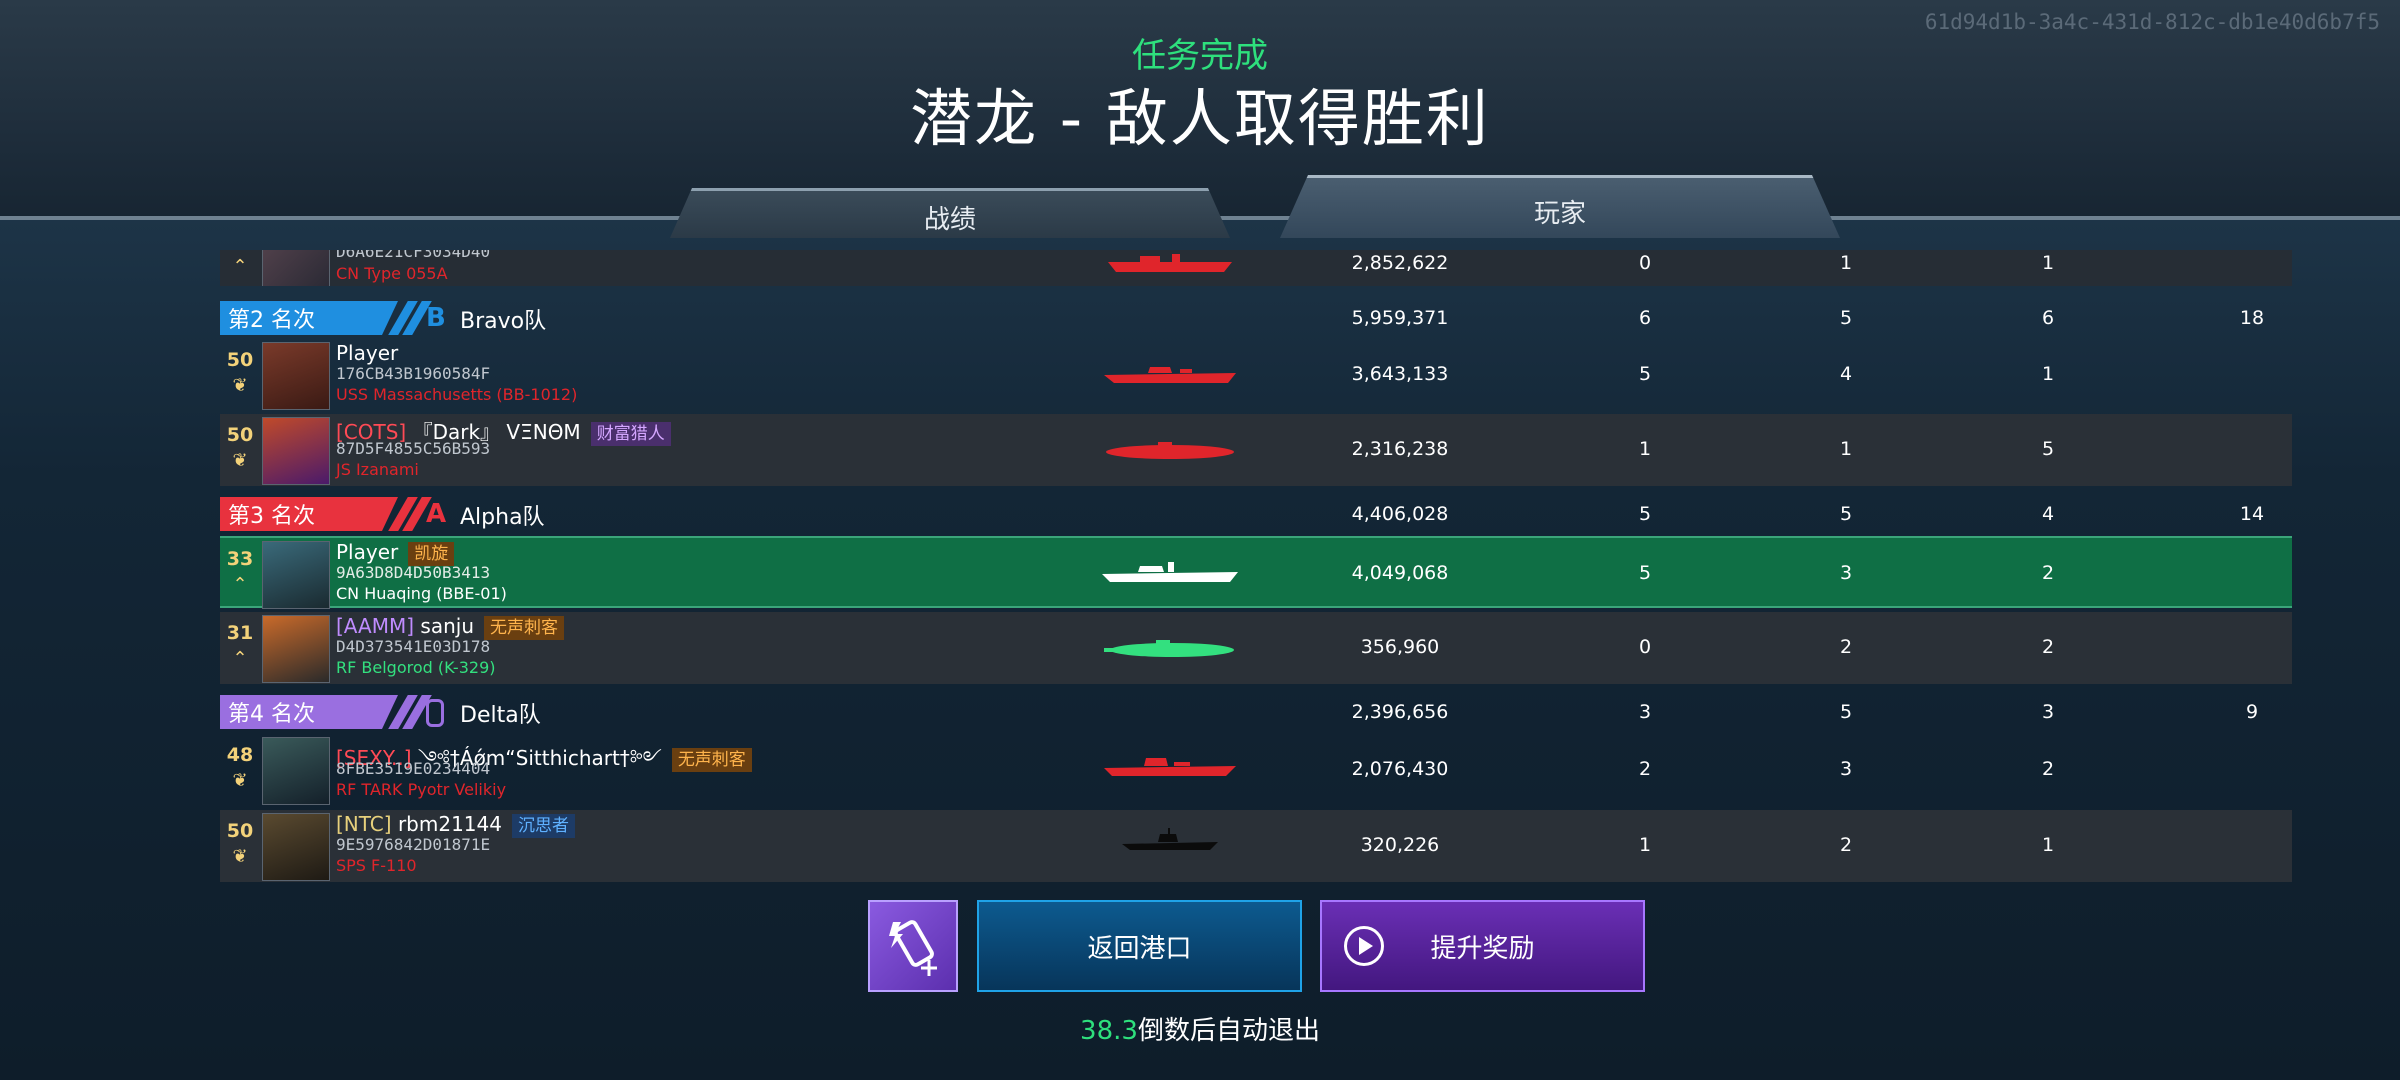  What do you see at coordinates (367, 353) in the screenshot?
I see `player-name: Player` at bounding box center [367, 353].